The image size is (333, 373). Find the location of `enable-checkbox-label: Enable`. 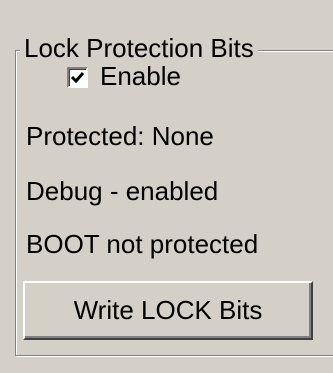

enable-checkbox-label: Enable is located at coordinates (140, 76).